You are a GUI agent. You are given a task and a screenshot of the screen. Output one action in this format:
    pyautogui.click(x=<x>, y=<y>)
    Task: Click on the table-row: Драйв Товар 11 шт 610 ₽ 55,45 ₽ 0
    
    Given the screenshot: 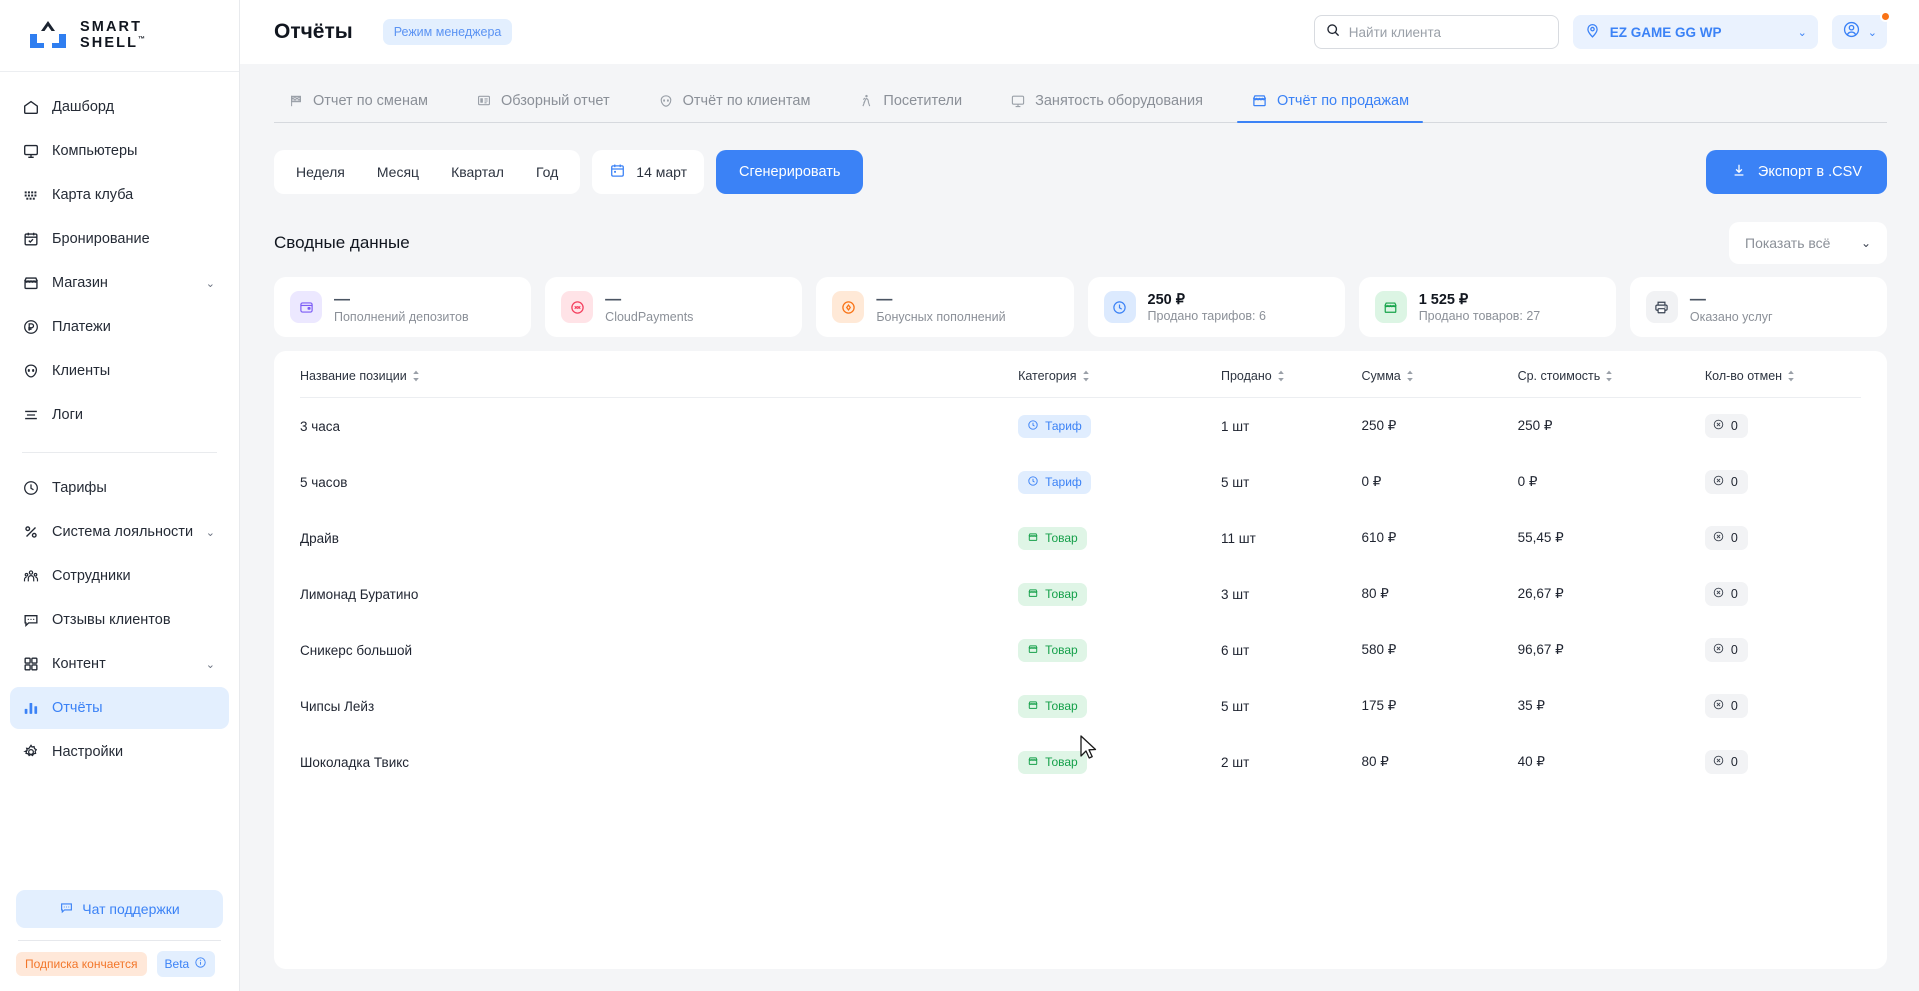 What is the action you would take?
    pyautogui.click(x=1080, y=538)
    